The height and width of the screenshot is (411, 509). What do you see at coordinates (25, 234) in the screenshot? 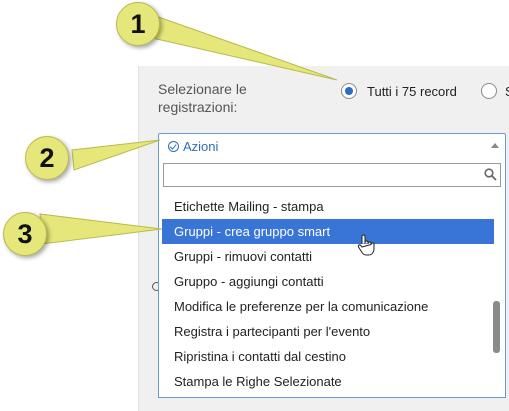
I see `callout-3: 3` at bounding box center [25, 234].